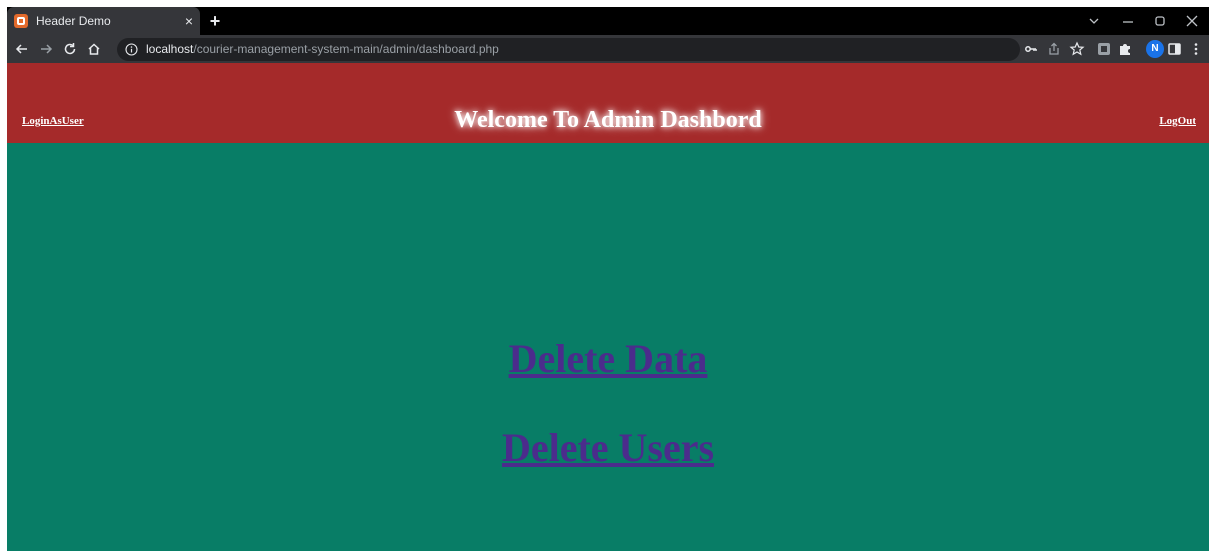  I want to click on back-icon, so click(22, 49).